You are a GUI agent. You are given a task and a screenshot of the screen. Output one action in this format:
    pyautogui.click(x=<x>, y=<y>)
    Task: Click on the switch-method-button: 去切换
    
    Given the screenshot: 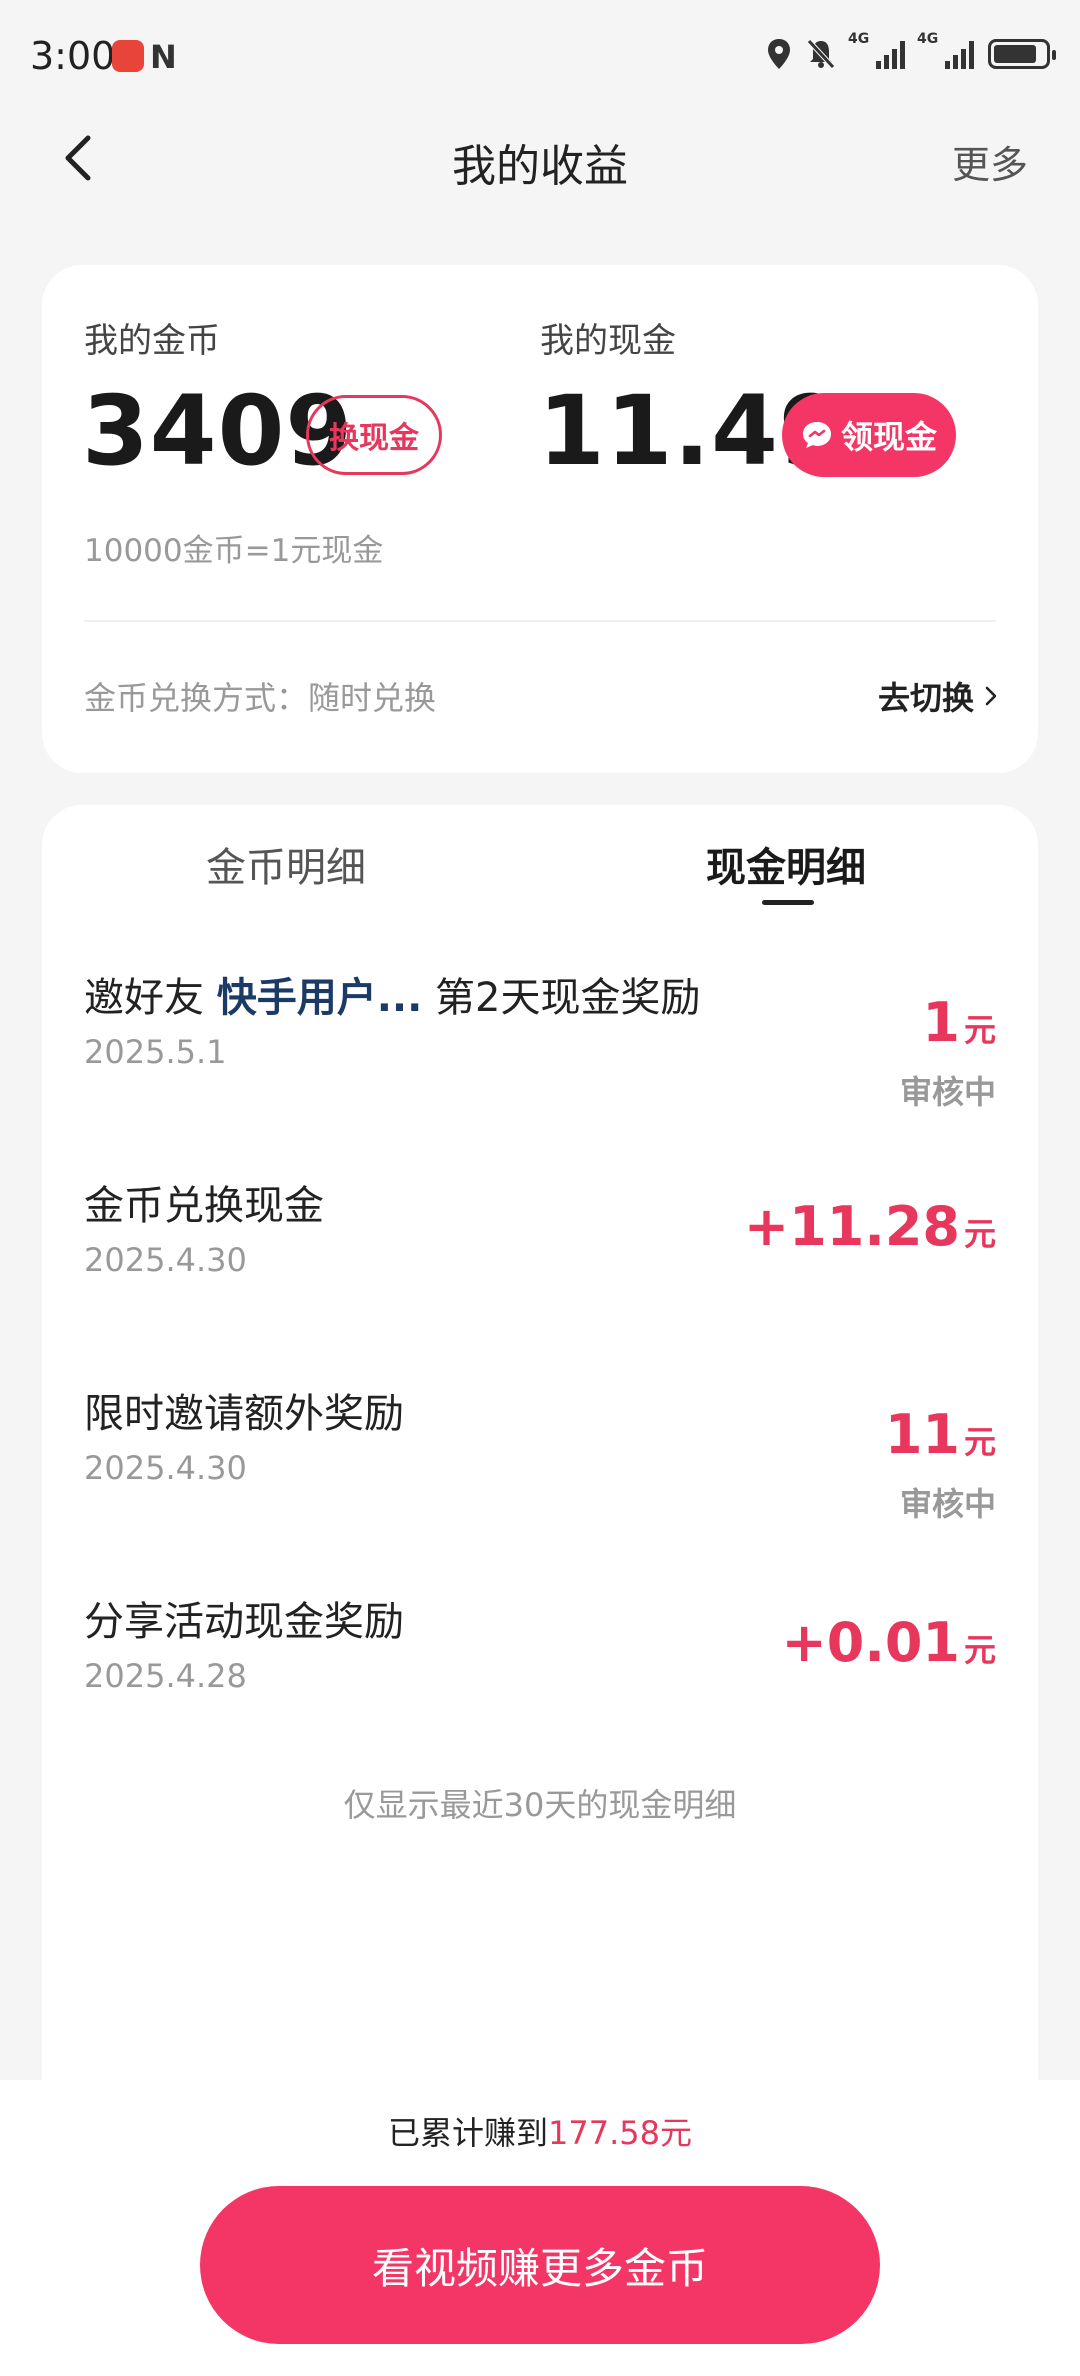 What is the action you would take?
    pyautogui.click(x=938, y=696)
    